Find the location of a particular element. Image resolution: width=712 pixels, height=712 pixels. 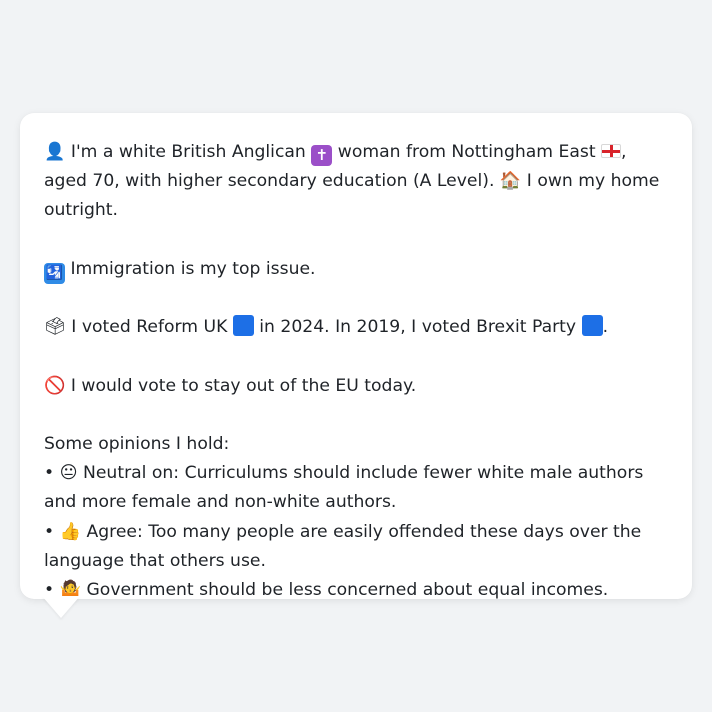

latin-cross-icon: ✝ is located at coordinates (322, 155).